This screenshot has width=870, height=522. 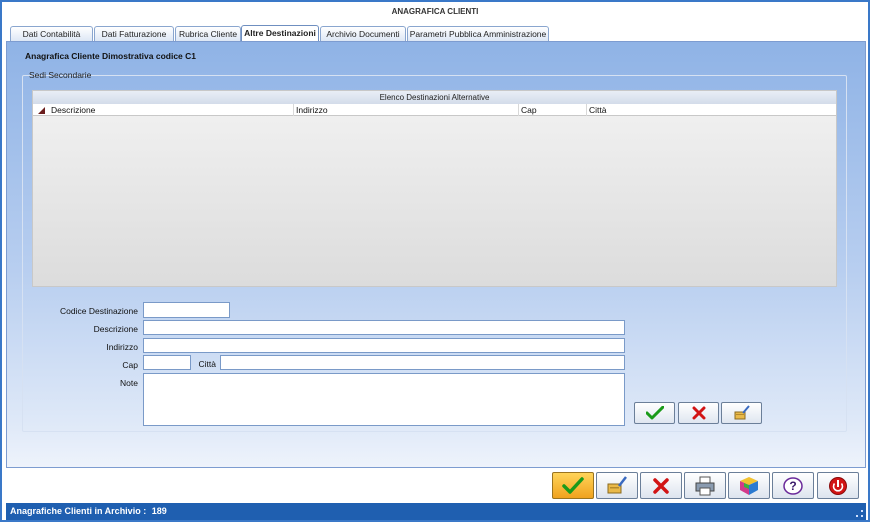 I want to click on help-icon: ?, so click(x=793, y=485).